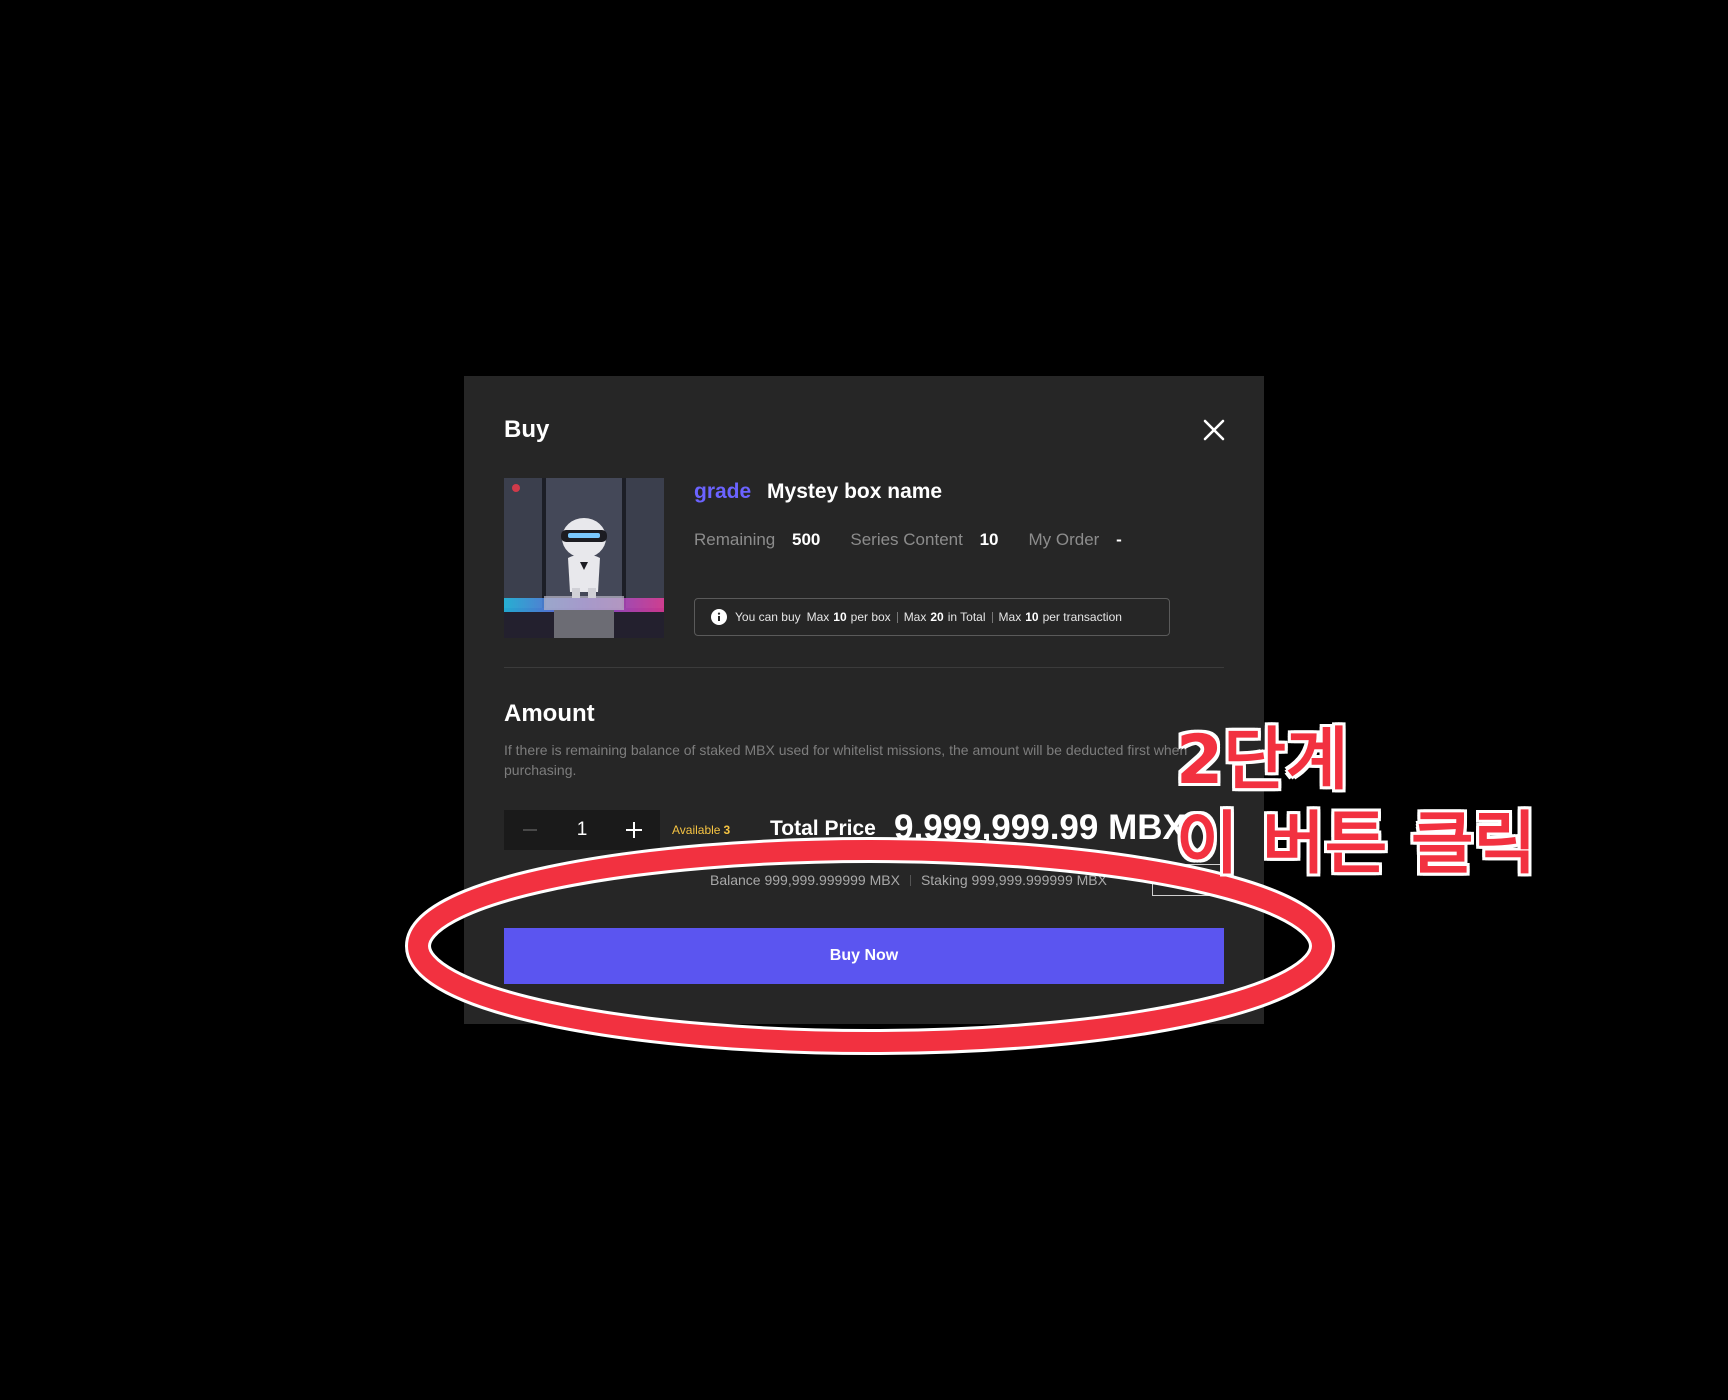 The width and height of the screenshot is (1728, 1400). I want to click on stat-value: 500, so click(806, 539).